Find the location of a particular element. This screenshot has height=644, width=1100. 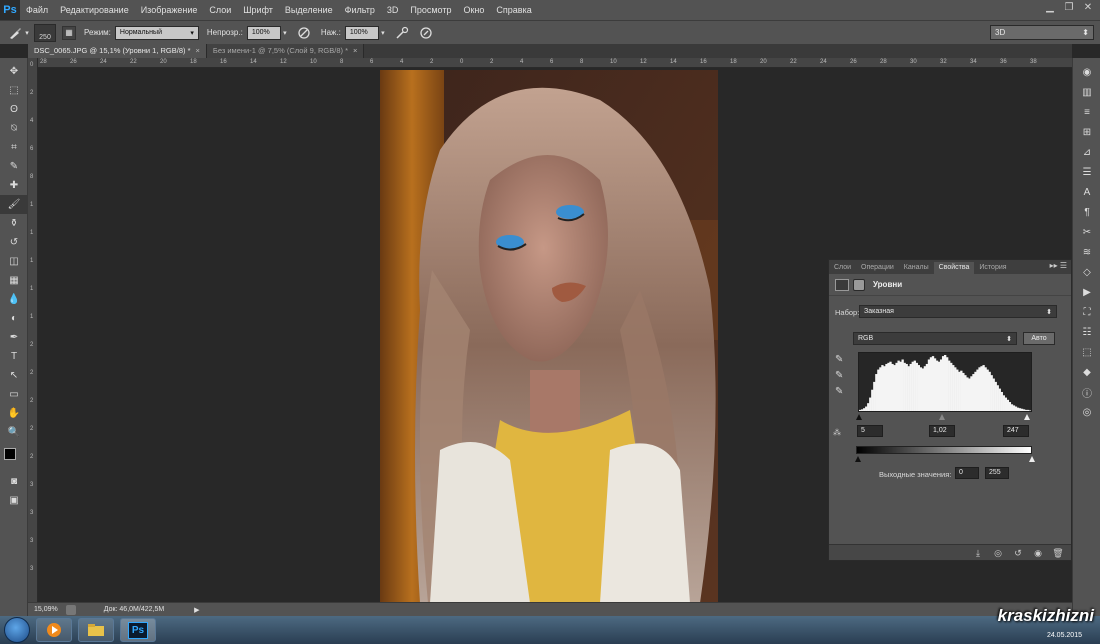

output-black-field: 0 is located at coordinates (967, 473).